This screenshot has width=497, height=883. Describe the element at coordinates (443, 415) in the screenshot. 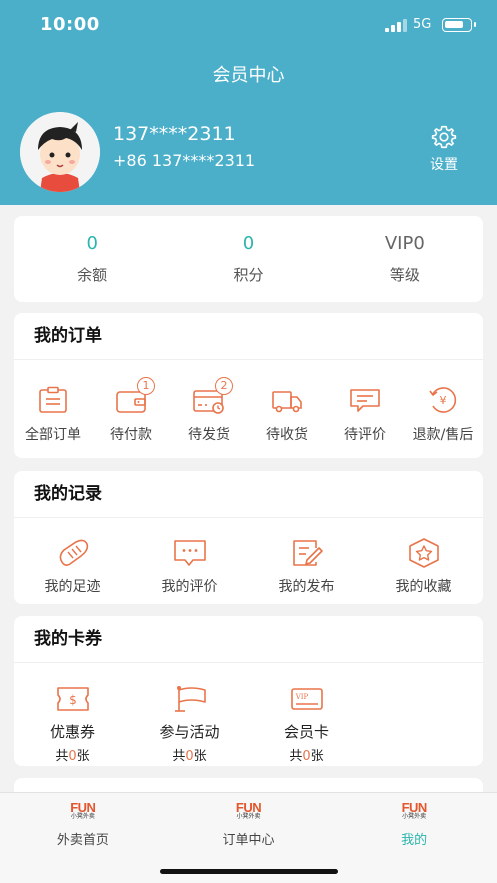

I see `order-item-refund: ¥ 退款/售后` at that location.